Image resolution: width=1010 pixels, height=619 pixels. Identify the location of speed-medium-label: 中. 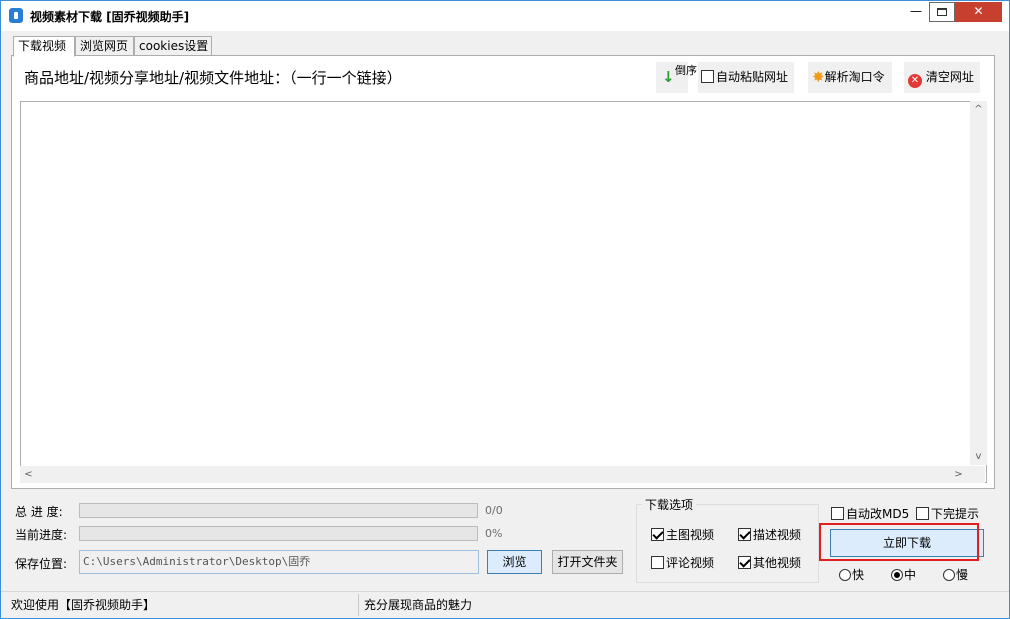
(910, 575).